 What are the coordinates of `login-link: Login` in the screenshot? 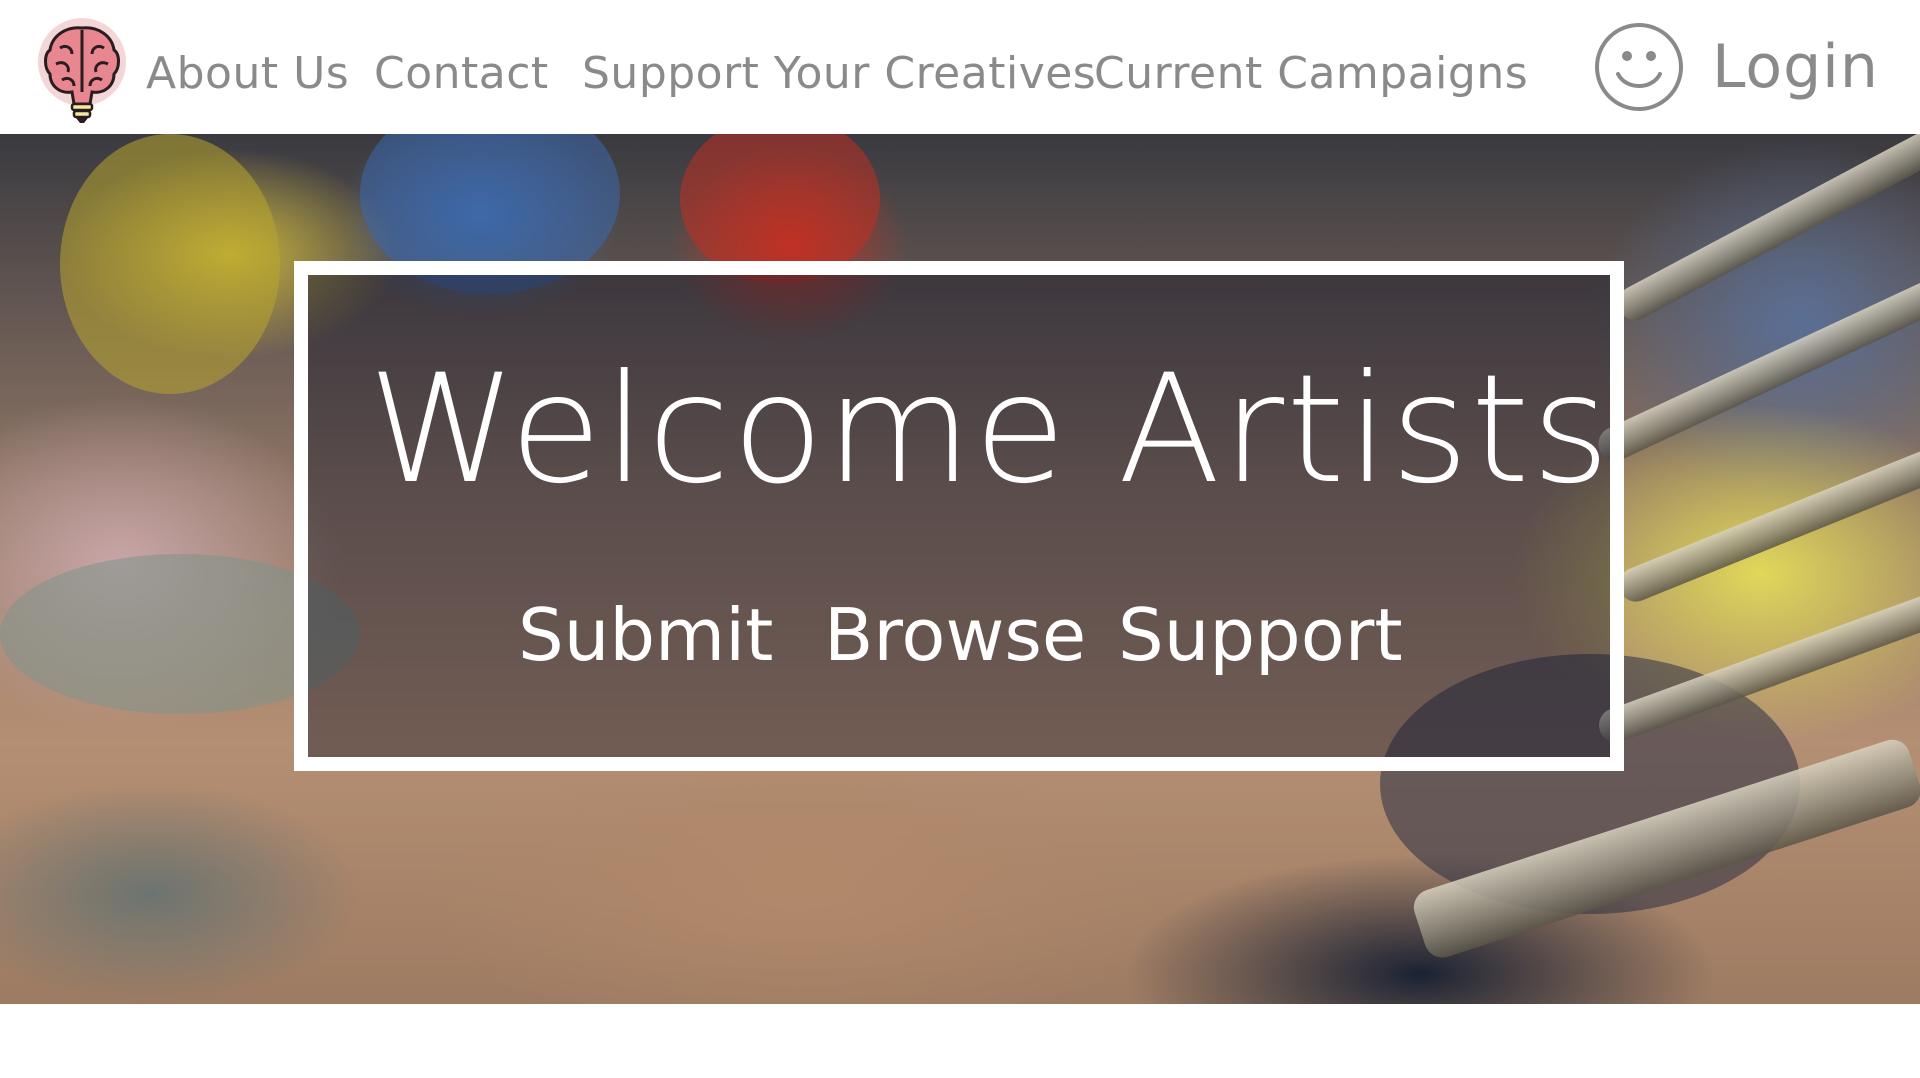 It's located at (1795, 67).